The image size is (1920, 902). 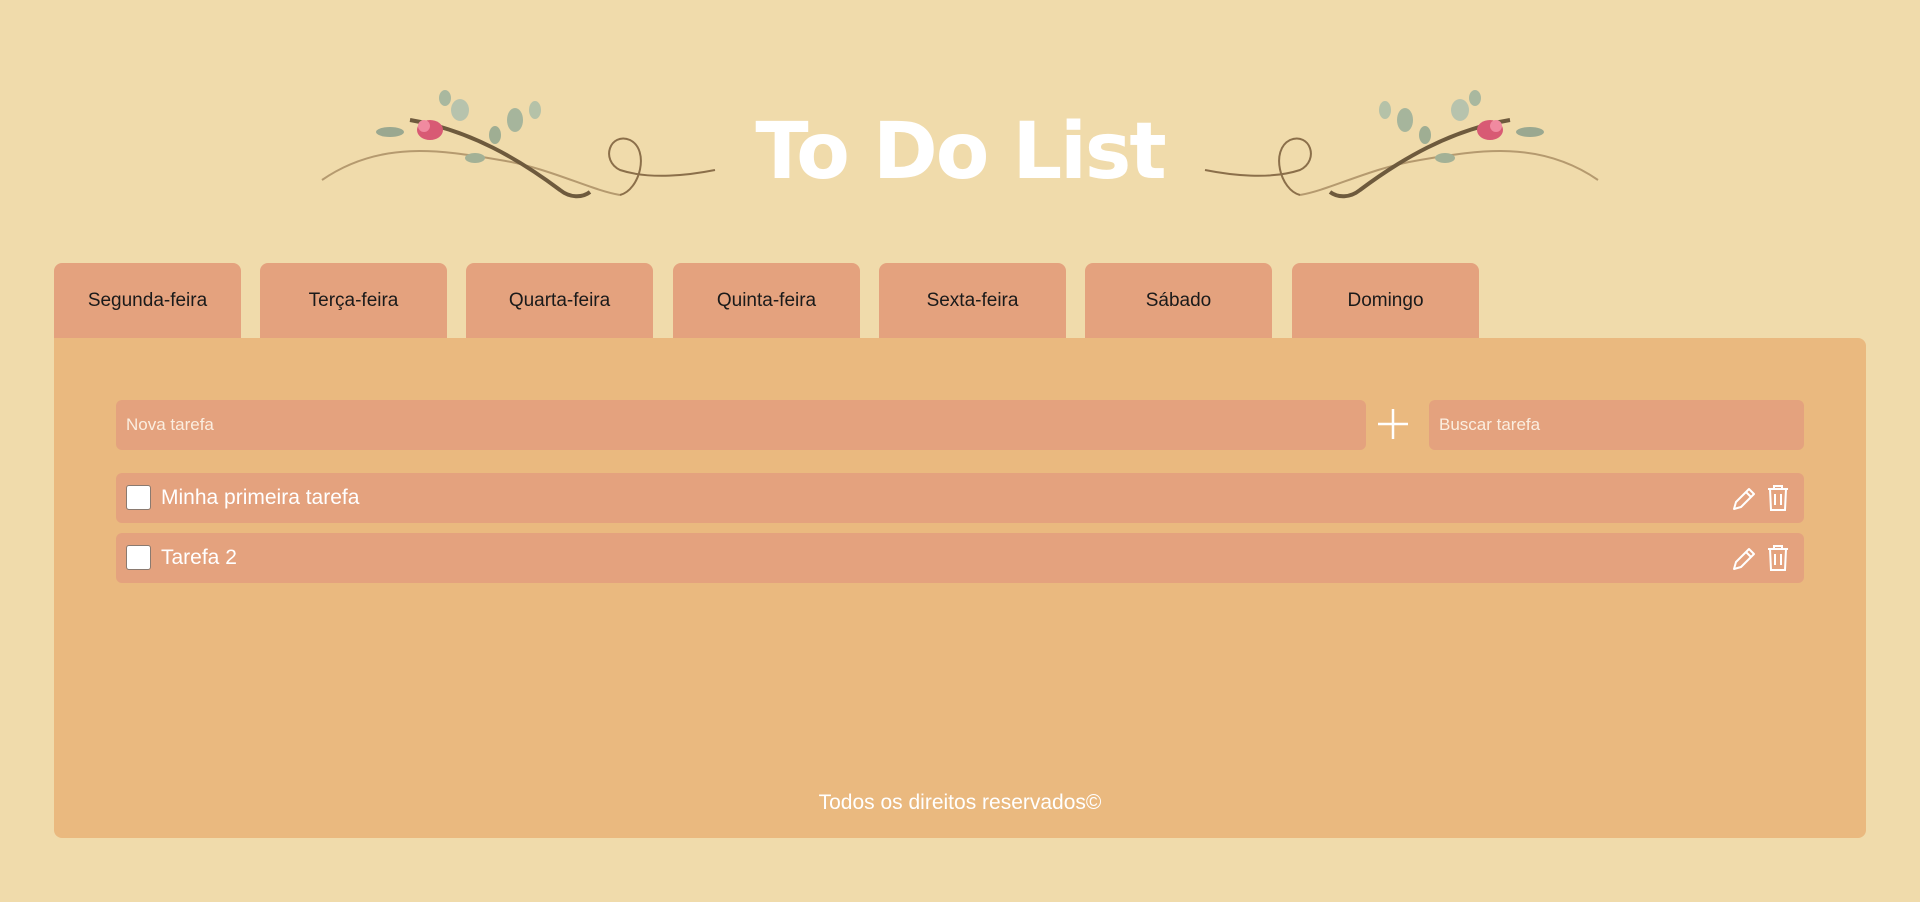 I want to click on task-label: Tarefa 2, so click(x=199, y=557).